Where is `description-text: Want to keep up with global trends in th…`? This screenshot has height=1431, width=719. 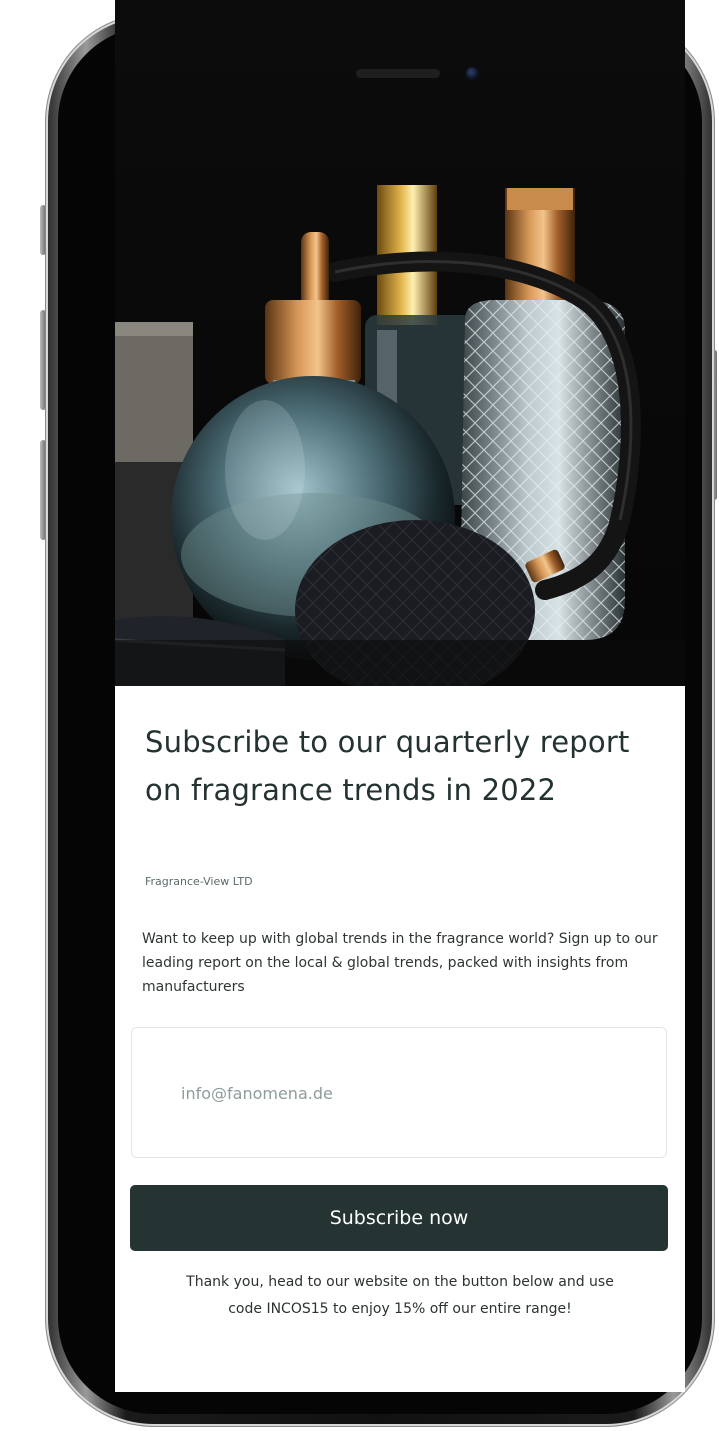 description-text: Want to keep up with global trends in th… is located at coordinates (400, 963).